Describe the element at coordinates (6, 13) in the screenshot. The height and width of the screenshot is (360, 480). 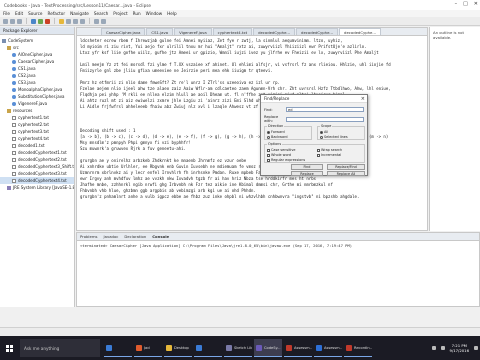
I see `menu-file: File` at that location.